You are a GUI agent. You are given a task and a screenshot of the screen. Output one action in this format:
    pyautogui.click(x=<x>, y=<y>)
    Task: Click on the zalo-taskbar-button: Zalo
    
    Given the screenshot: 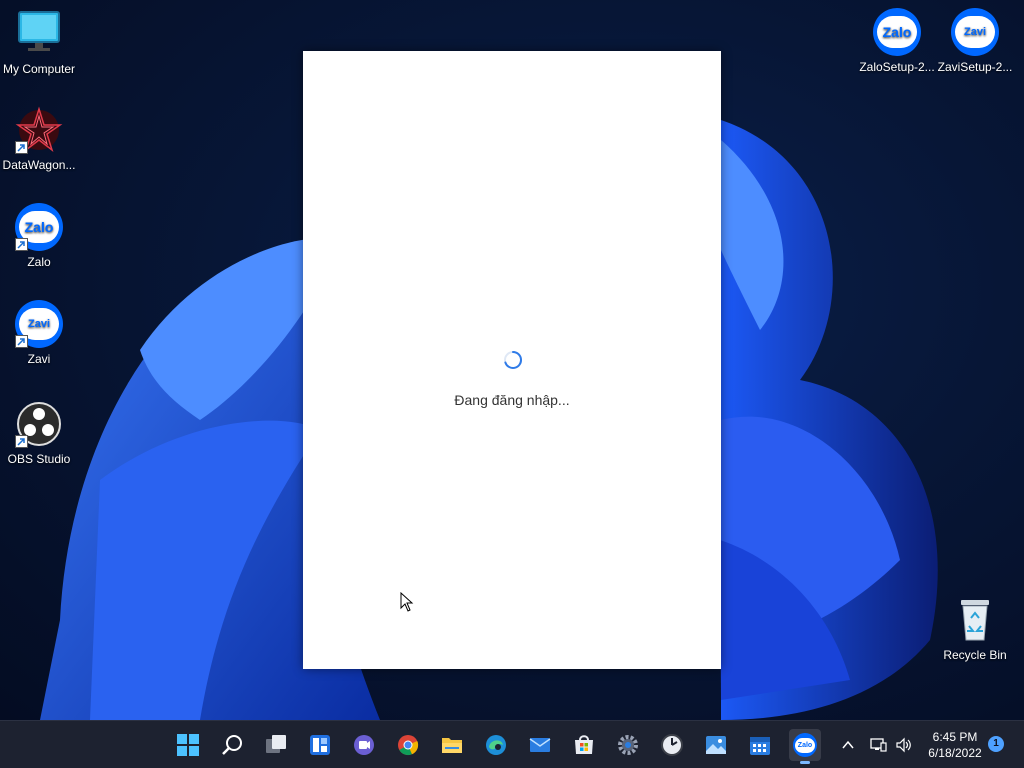 What is the action you would take?
    pyautogui.click(x=805, y=746)
    